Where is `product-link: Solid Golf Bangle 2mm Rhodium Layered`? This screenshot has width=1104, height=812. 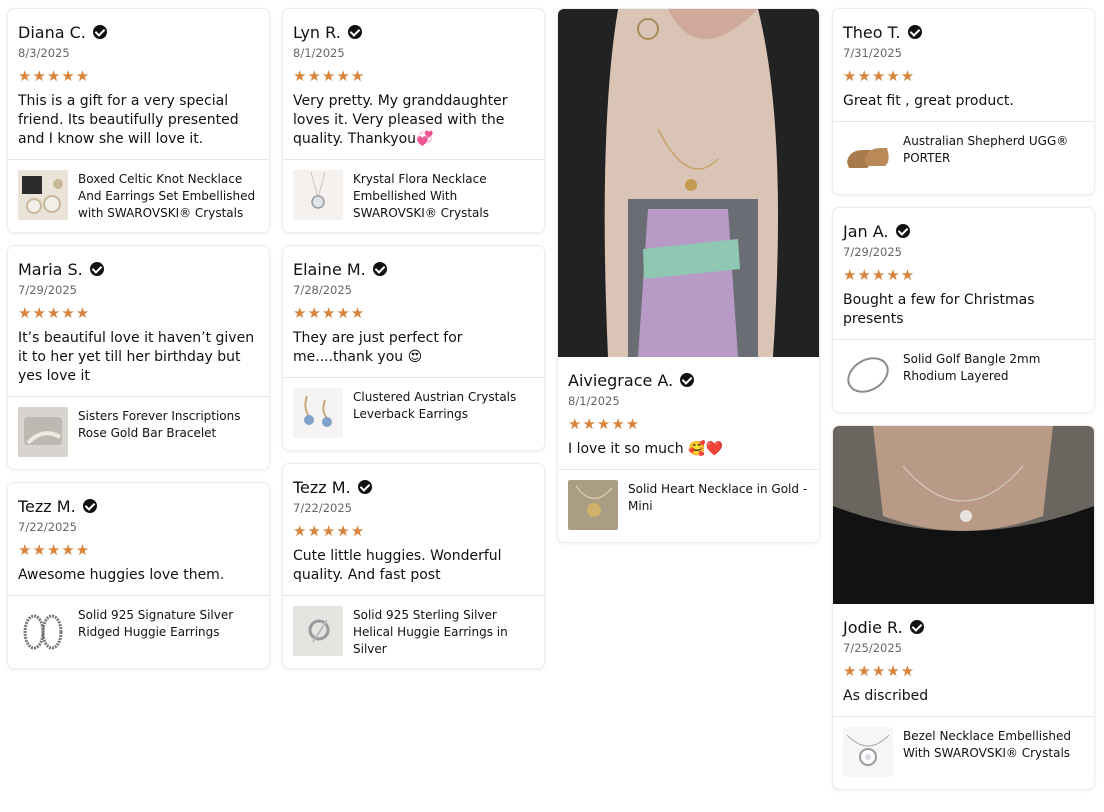
product-link: Solid Golf Bangle 2mm Rhodium Layered is located at coordinates (963, 375).